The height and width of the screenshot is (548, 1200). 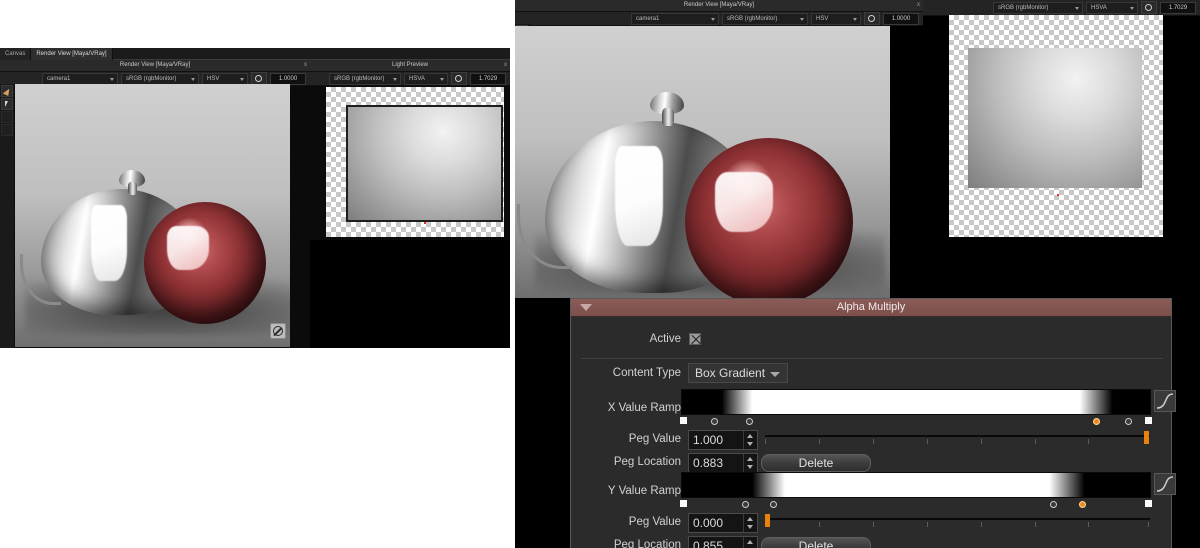 I want to click on back-toolstrip, so click(x=7, y=216).